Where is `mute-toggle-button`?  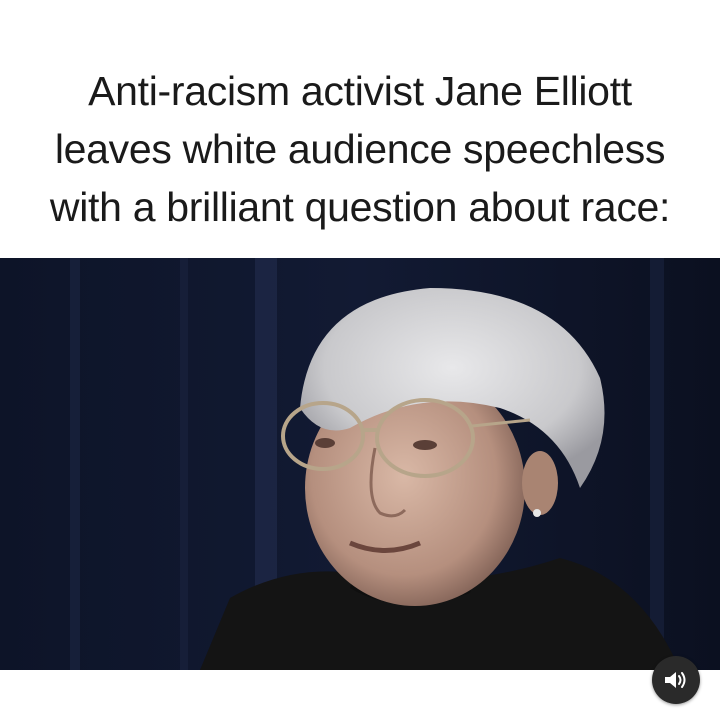 mute-toggle-button is located at coordinates (676, 680).